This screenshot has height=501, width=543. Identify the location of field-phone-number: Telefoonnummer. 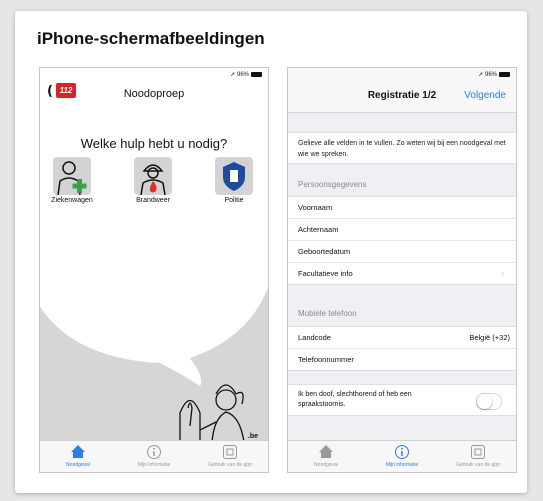
(402, 359).